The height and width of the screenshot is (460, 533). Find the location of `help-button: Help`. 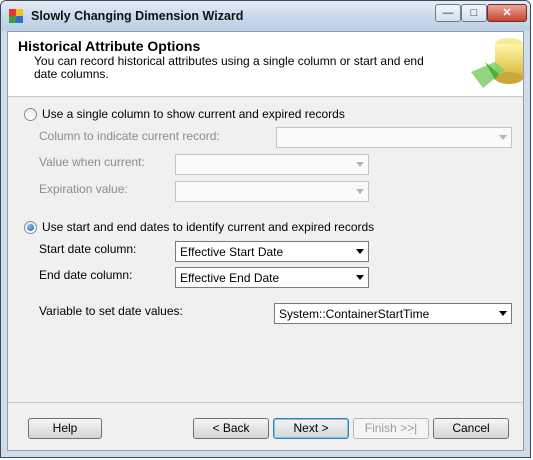

help-button: Help is located at coordinates (65, 428).